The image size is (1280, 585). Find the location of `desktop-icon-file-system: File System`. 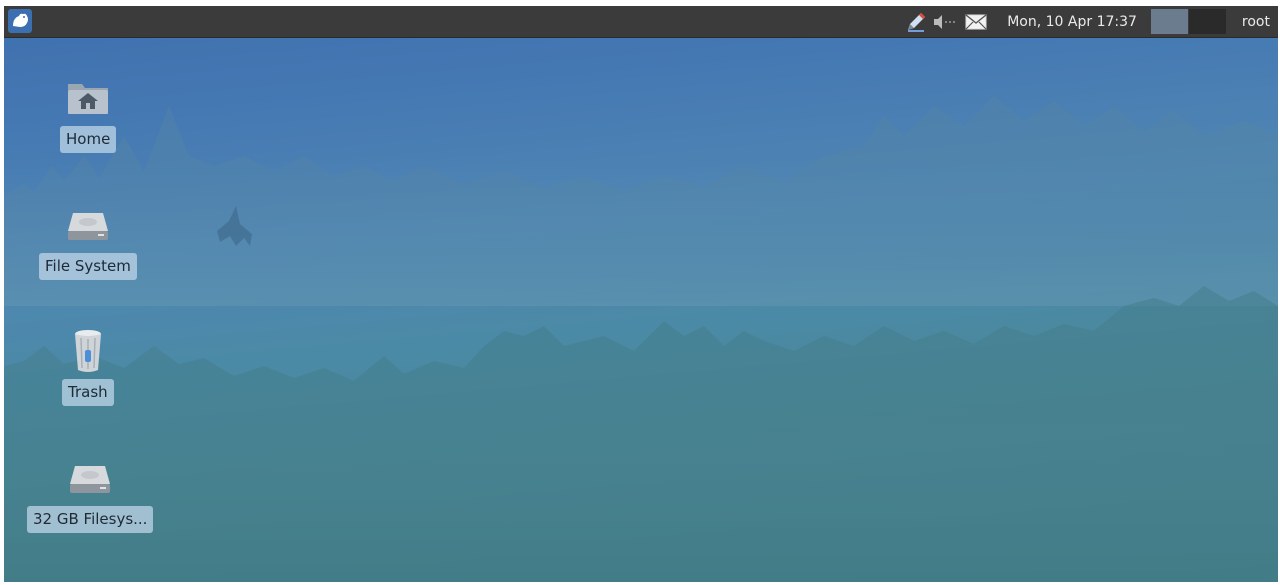

desktop-icon-file-system: File System is located at coordinates (88, 240).